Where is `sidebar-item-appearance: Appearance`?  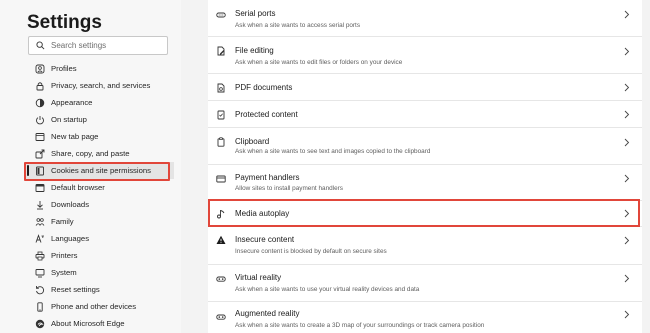
sidebar-item-appearance: Appearance is located at coordinates (100, 102).